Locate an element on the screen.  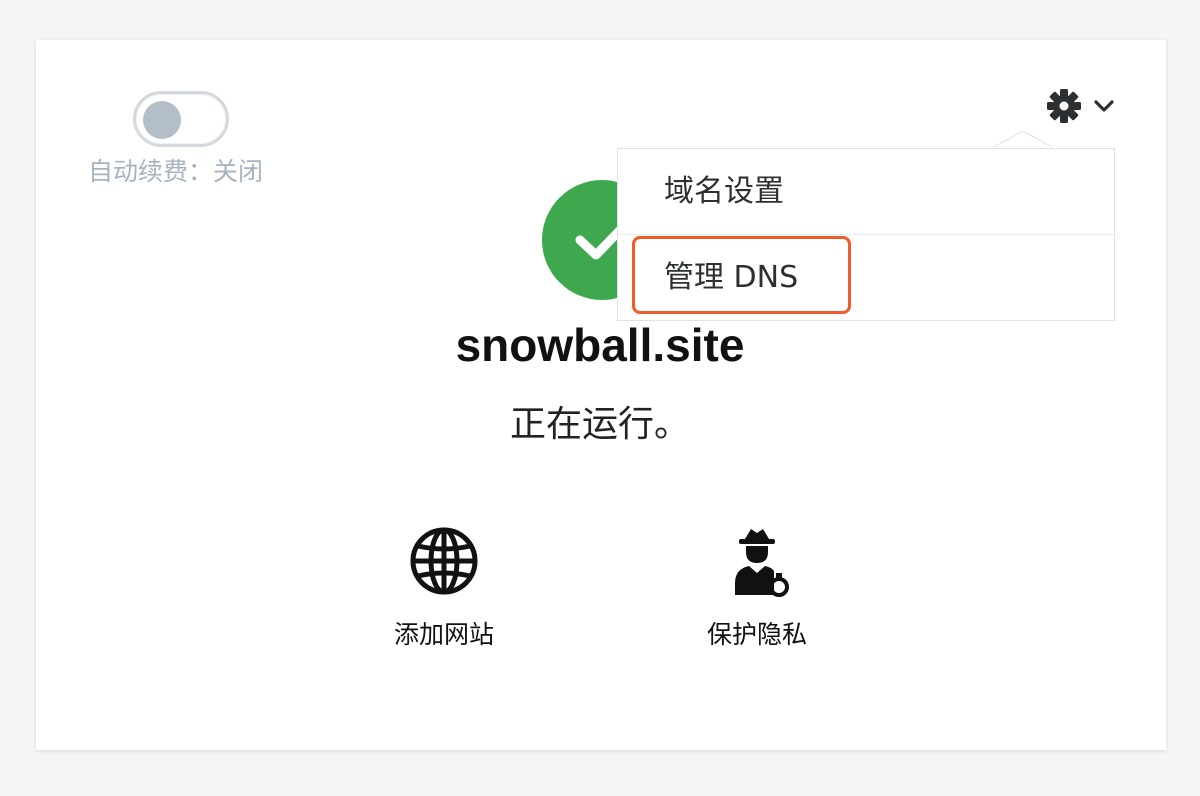
privacy-agent-icon is located at coordinates (762, 563).